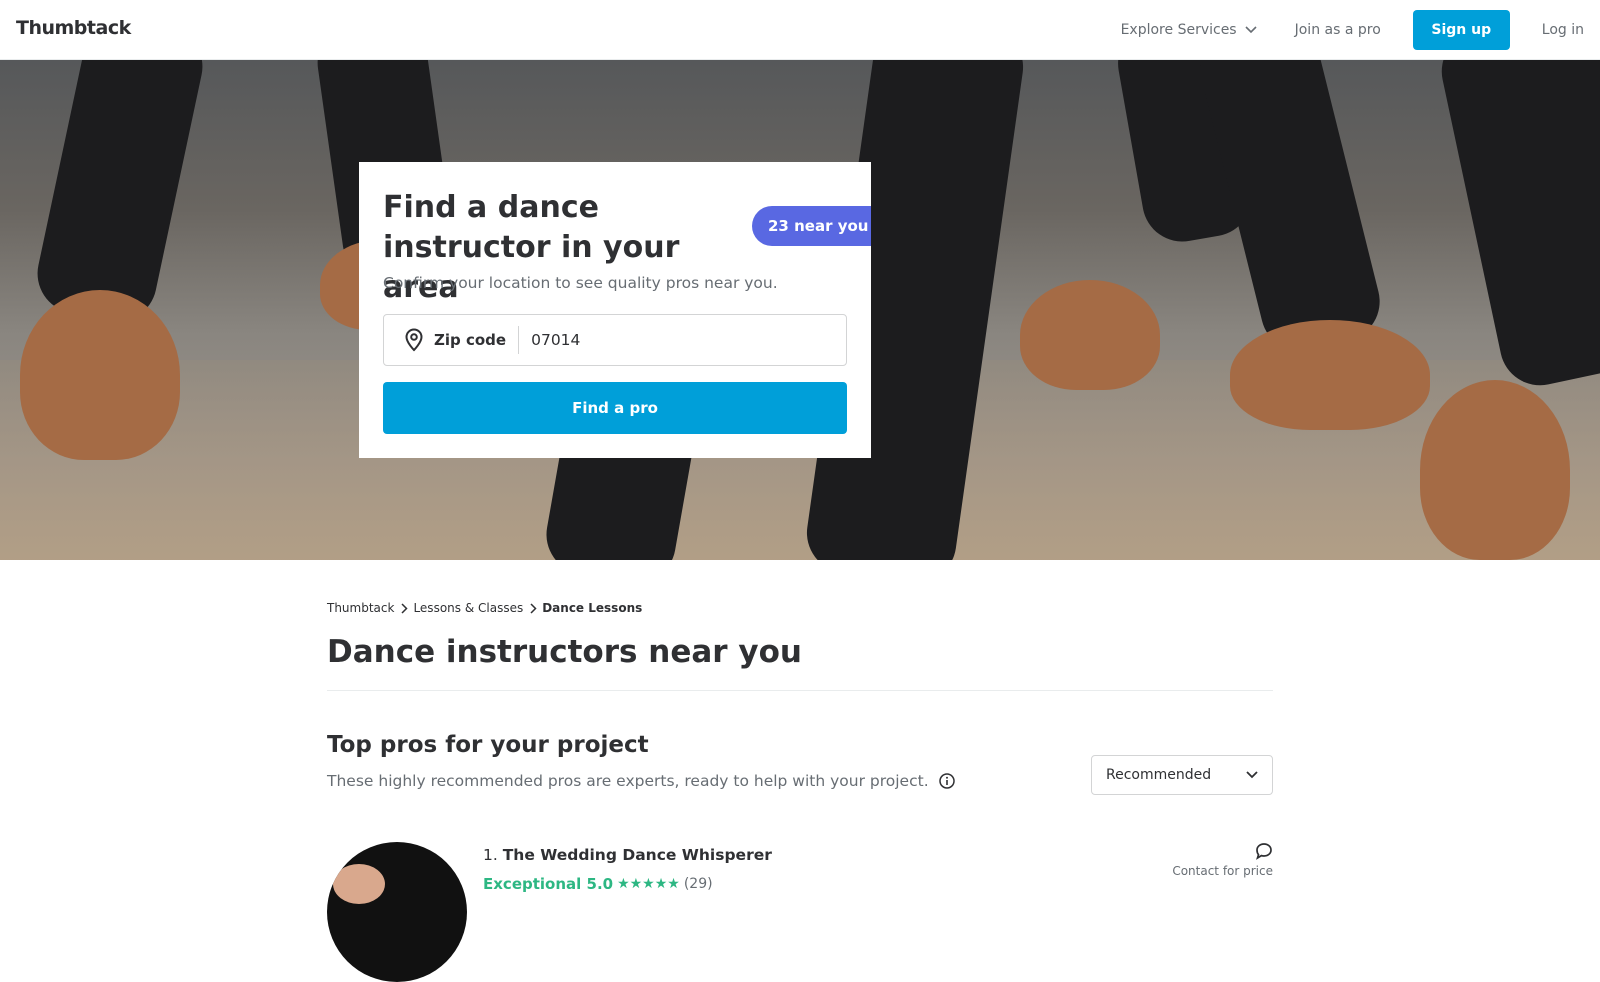 This screenshot has height=982, width=1600. Describe the element at coordinates (1338, 30) in the screenshot. I see `join-as-pro-link: Join as a pro` at that location.